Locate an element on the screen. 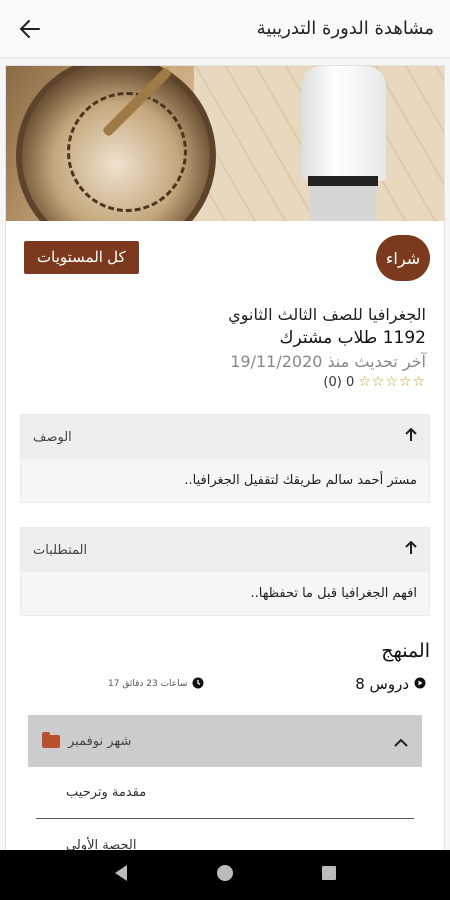 The height and width of the screenshot is (900, 450). section-header: شهر نوفمبر is located at coordinates (225, 741).